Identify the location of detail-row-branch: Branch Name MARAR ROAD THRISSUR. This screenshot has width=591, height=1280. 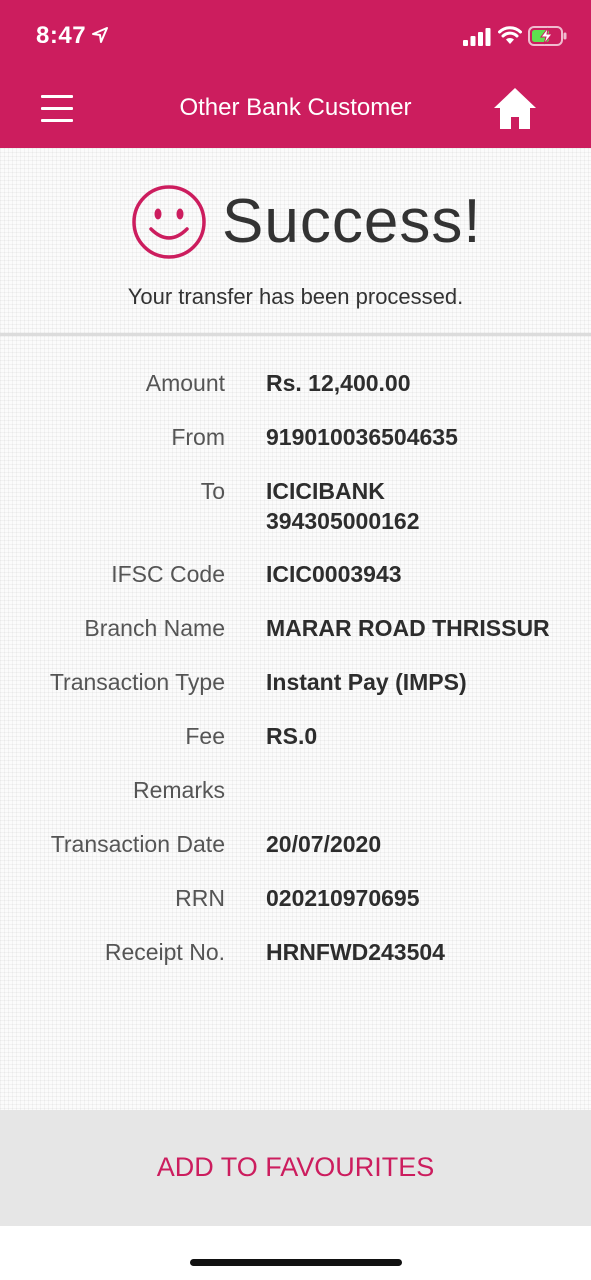
(295, 640).